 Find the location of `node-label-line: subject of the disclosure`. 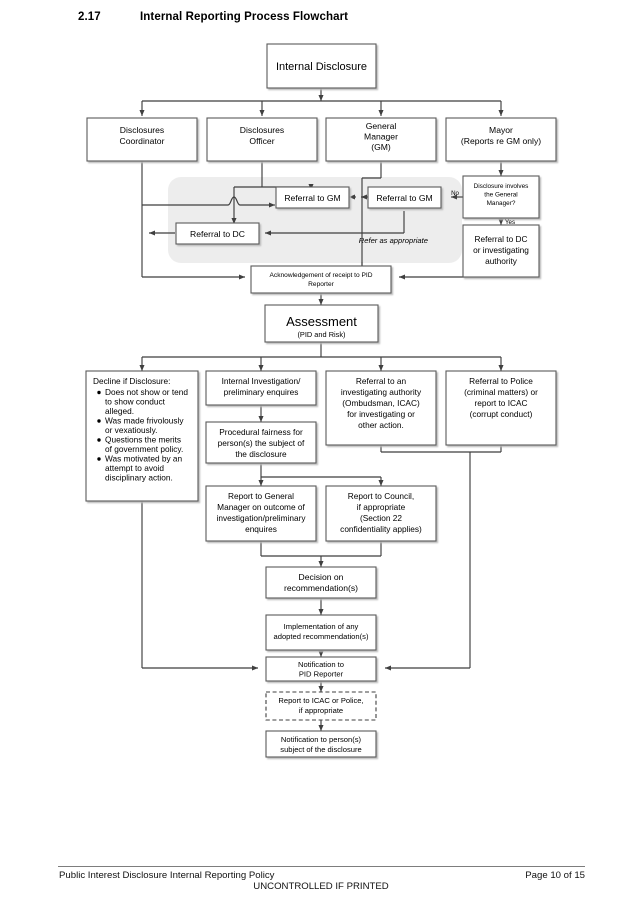

node-label-line: subject of the disclosure is located at coordinates (320, 749).